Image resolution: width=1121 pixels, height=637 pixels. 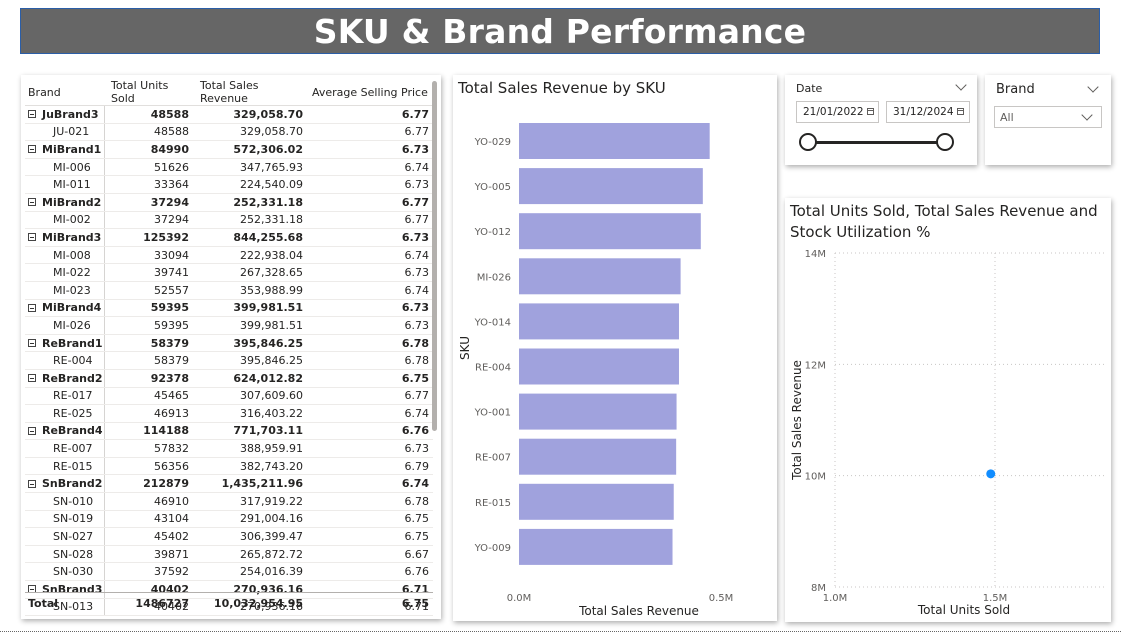 I want to click on units-cell: 125392, so click(x=166, y=237).